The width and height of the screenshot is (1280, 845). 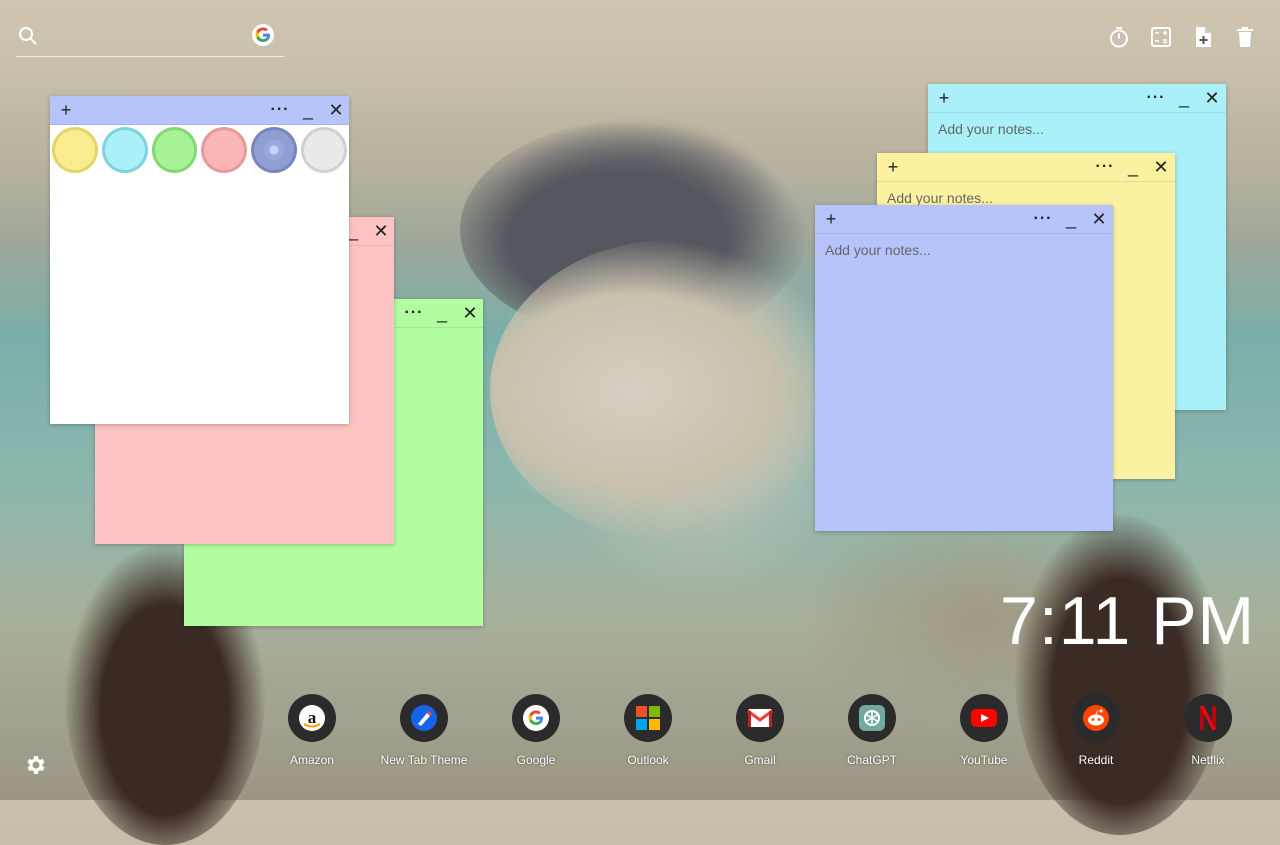 I want to click on netflix-icon, so click(x=1208, y=718).